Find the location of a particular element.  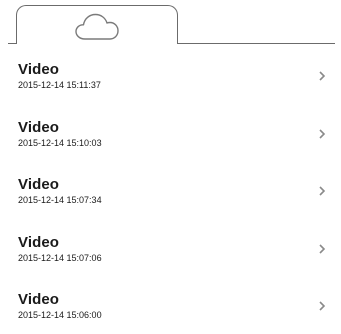

video-date: 2015-12-14 15:06:00 is located at coordinates (60, 315).